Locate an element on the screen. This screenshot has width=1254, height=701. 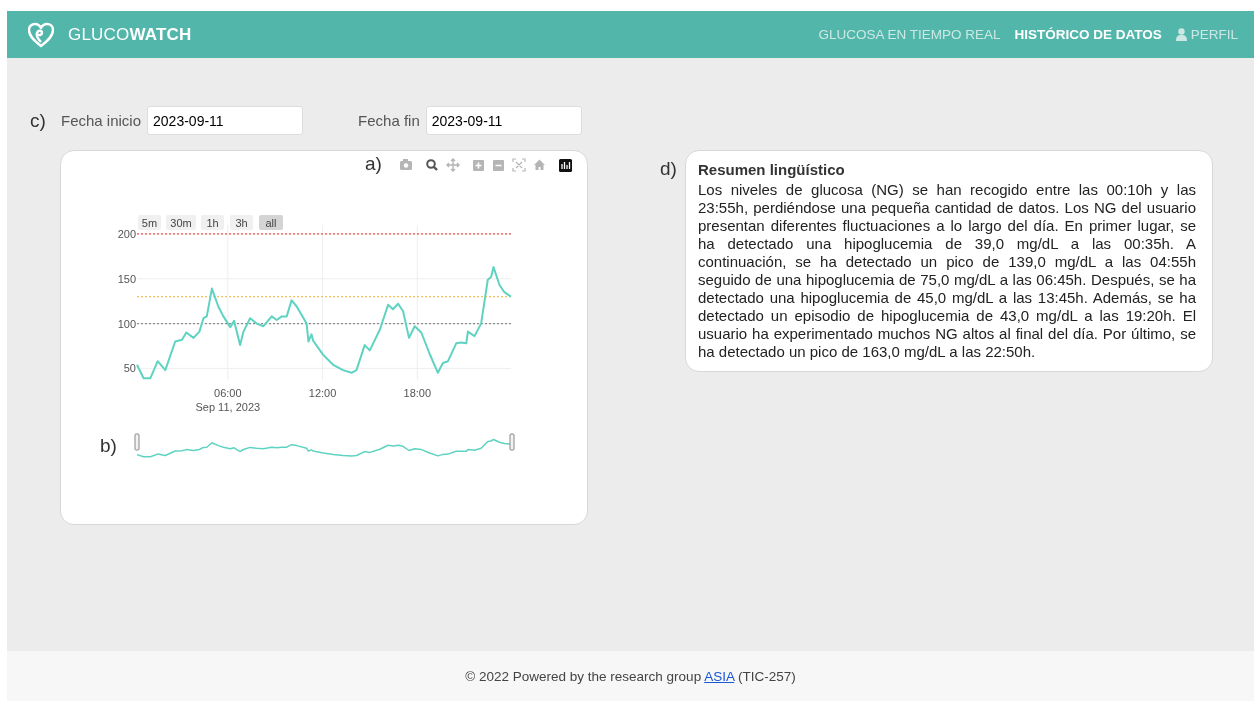
axis-tick-label: 12:00 is located at coordinates (322, 393).